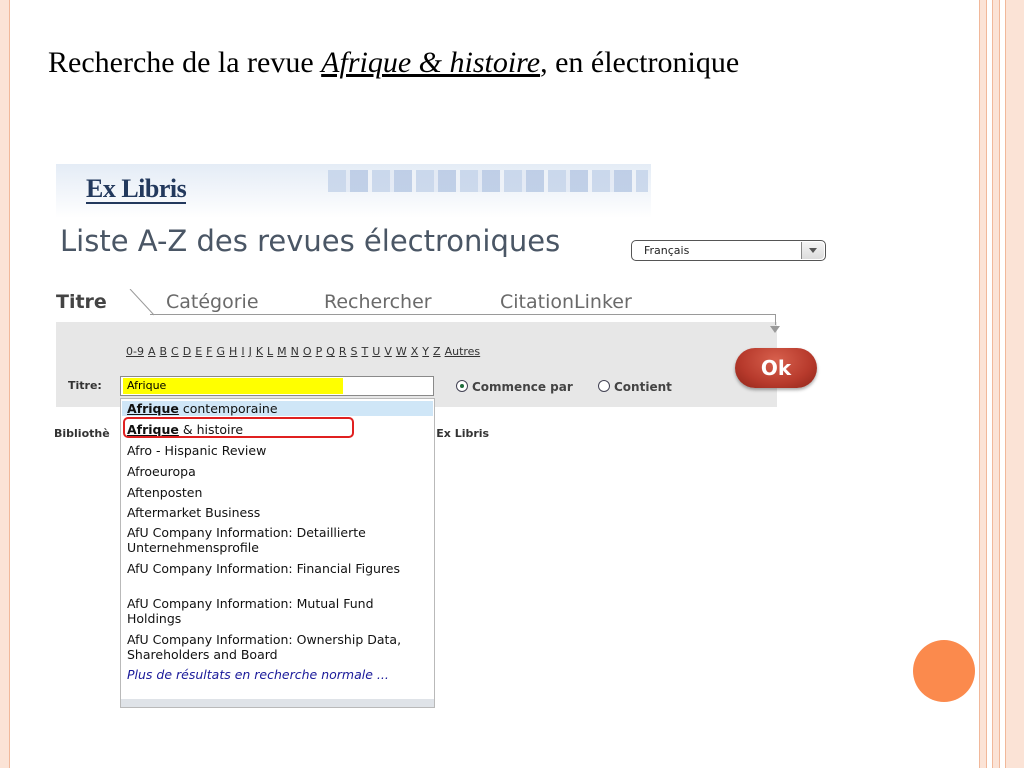 This screenshot has height=768, width=1024. I want to click on radio-commence-par-label: Commence par, so click(522, 387).